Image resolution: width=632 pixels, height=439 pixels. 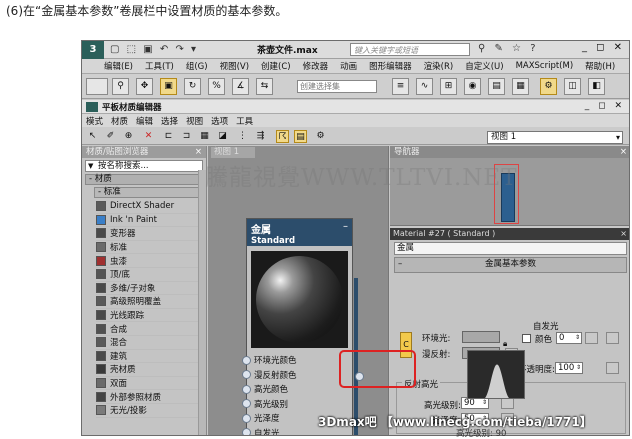 I want to click on list-item: 光线跟踪, so click(x=151, y=316).